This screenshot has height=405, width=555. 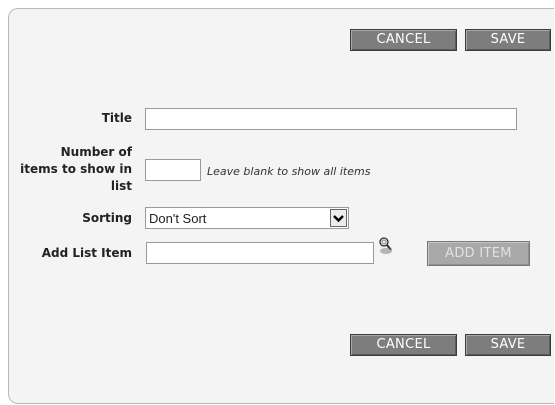 I want to click on number-hint: Leave blank to show all items, so click(x=289, y=171).